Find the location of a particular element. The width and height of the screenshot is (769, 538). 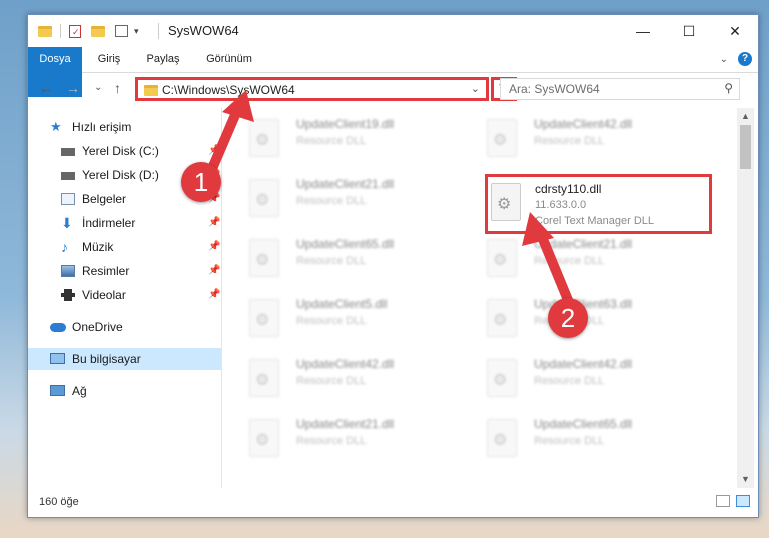

tiles-view-button is located at coordinates (743, 501).